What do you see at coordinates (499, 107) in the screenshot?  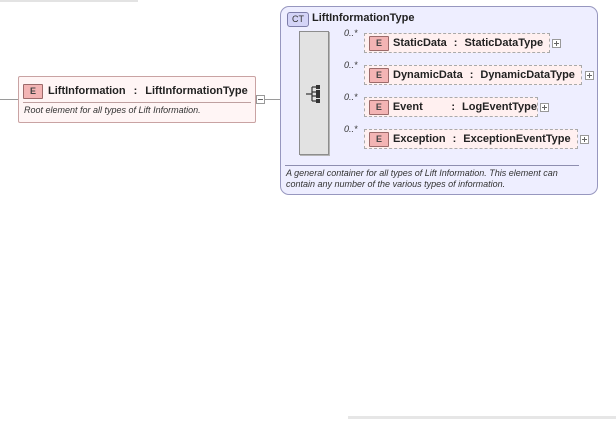 I see `child-element-type: LogEventType` at bounding box center [499, 107].